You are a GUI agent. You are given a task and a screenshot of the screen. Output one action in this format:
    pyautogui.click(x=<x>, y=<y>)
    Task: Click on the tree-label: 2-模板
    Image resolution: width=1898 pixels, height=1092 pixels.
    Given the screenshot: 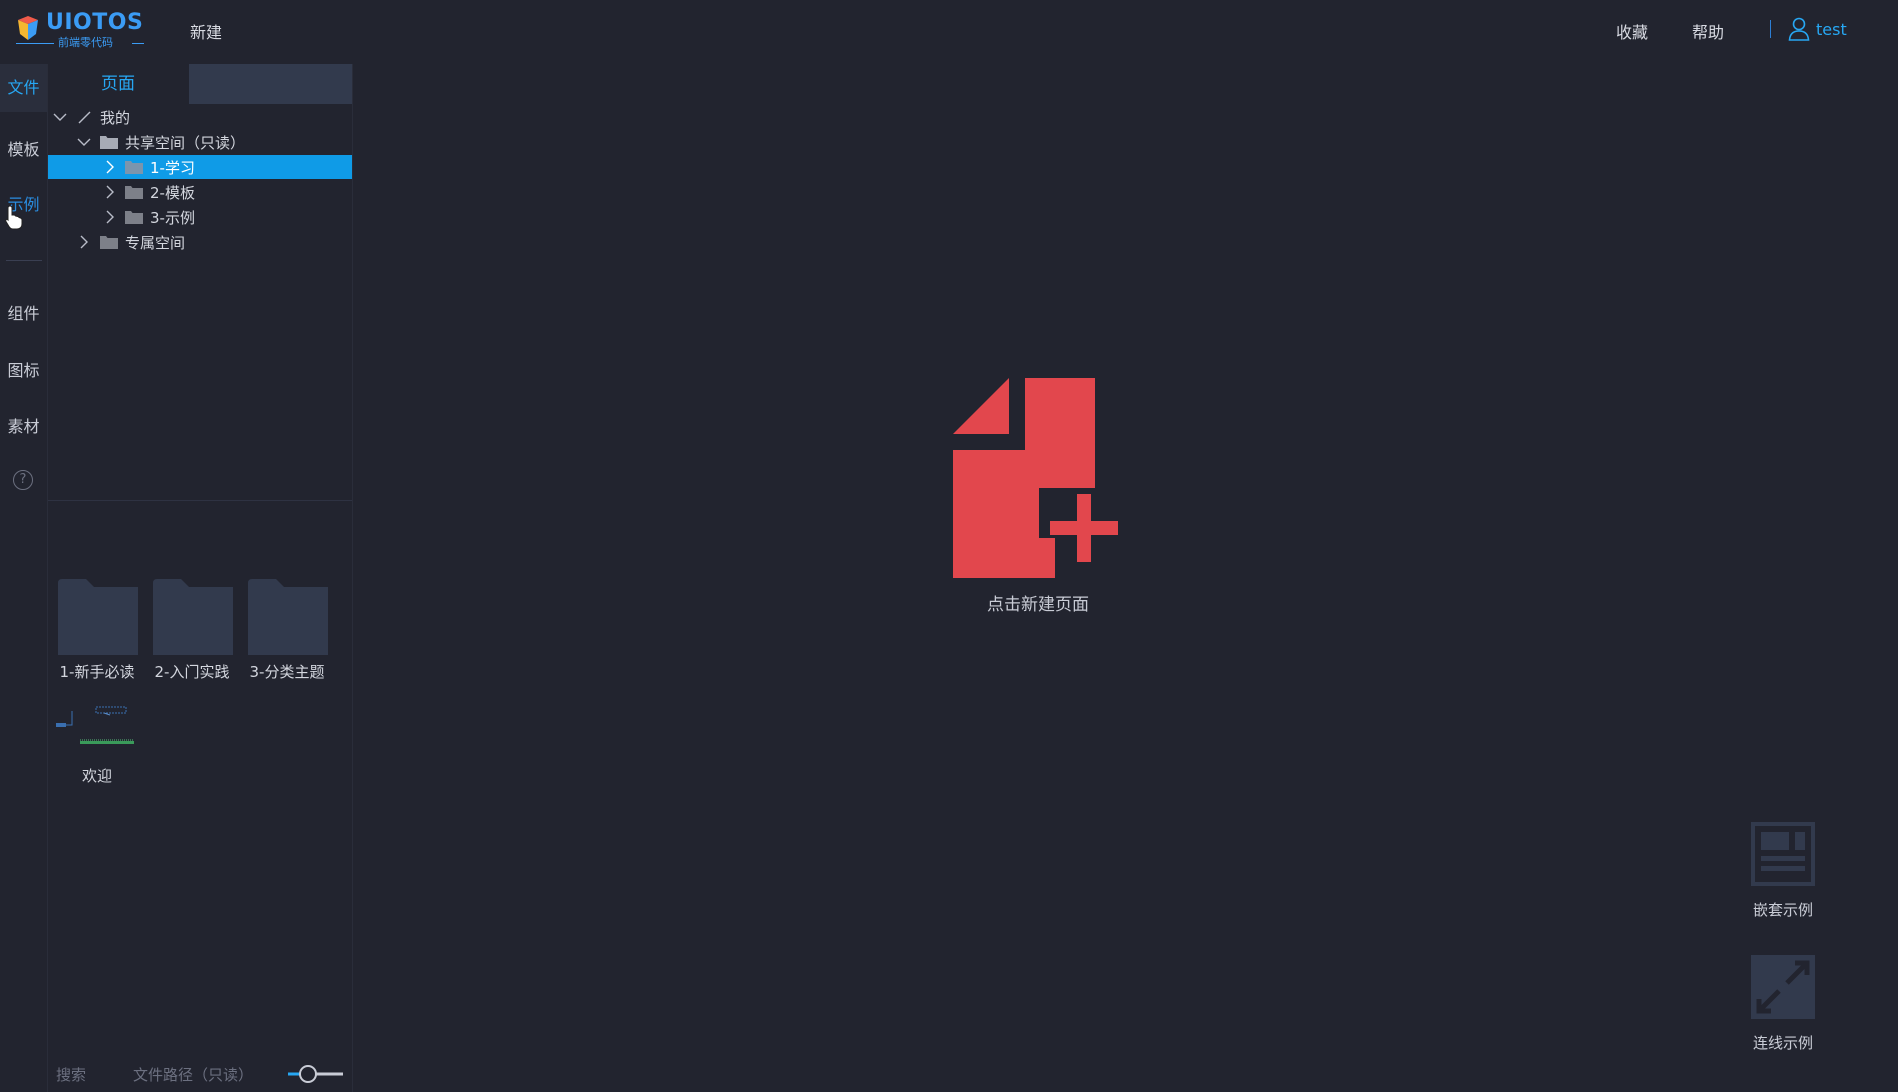 What is the action you would take?
    pyautogui.click(x=172, y=193)
    